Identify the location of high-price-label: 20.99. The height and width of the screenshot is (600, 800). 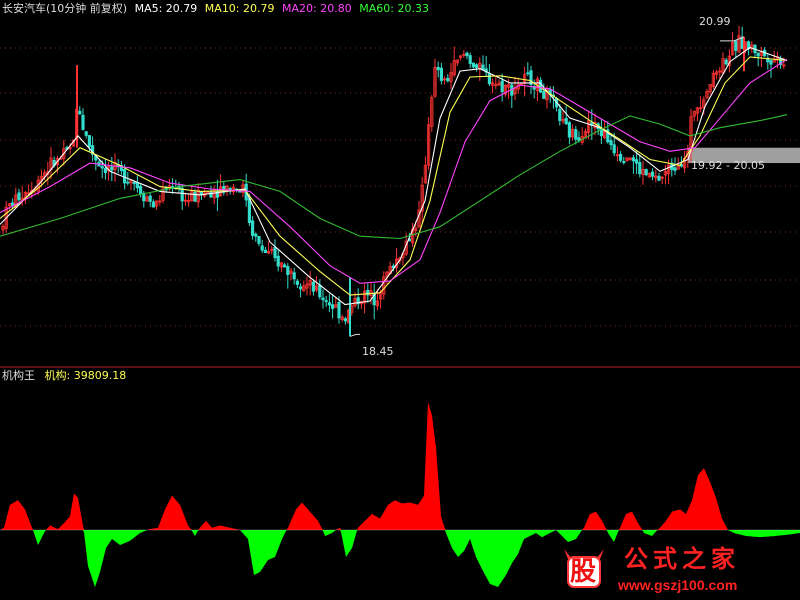
(715, 21).